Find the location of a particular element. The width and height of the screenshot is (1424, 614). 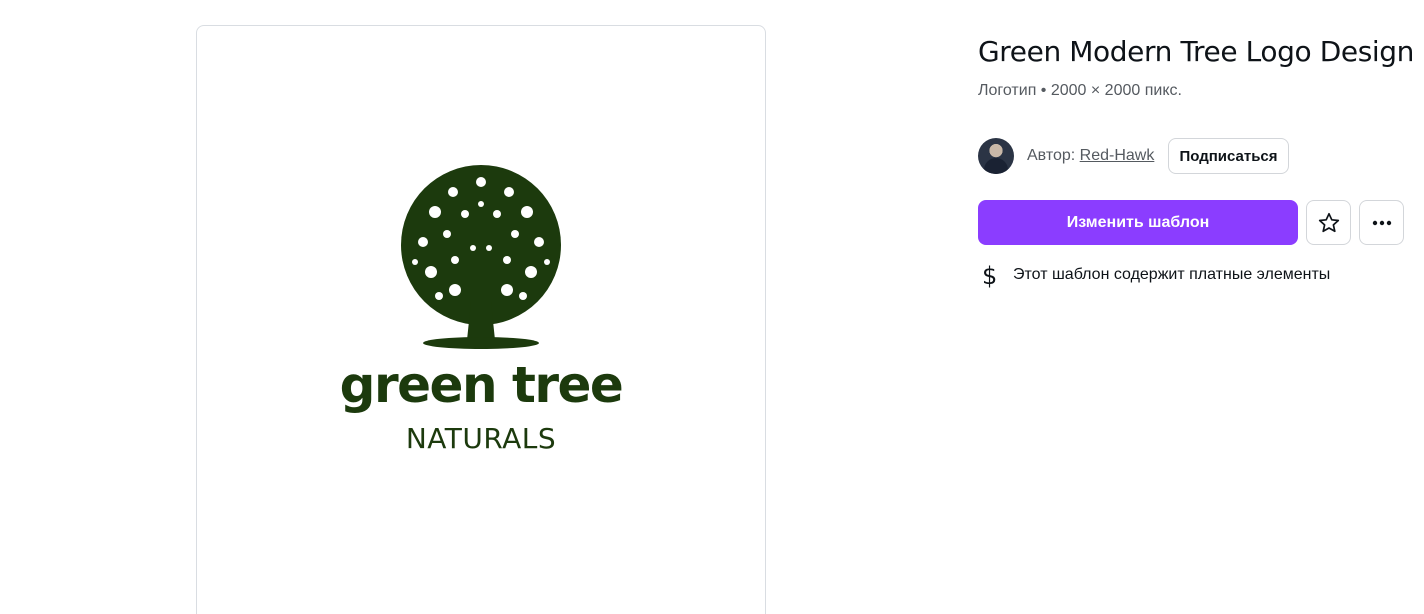

paid-elements-notice: $ Этот шаблон содержит платные элементы is located at coordinates (1198, 276).